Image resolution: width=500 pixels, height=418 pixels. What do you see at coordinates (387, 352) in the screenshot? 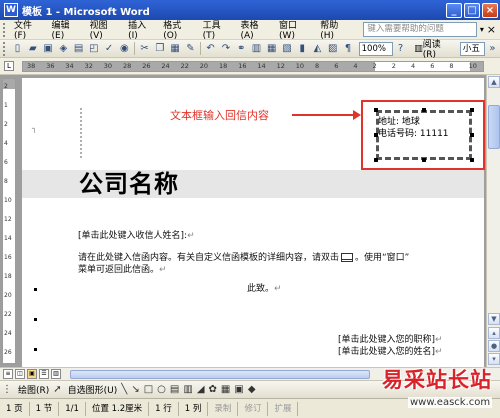
I see `name-placeholder-text: [单击此处键入您的姓名]` at bounding box center [387, 352].